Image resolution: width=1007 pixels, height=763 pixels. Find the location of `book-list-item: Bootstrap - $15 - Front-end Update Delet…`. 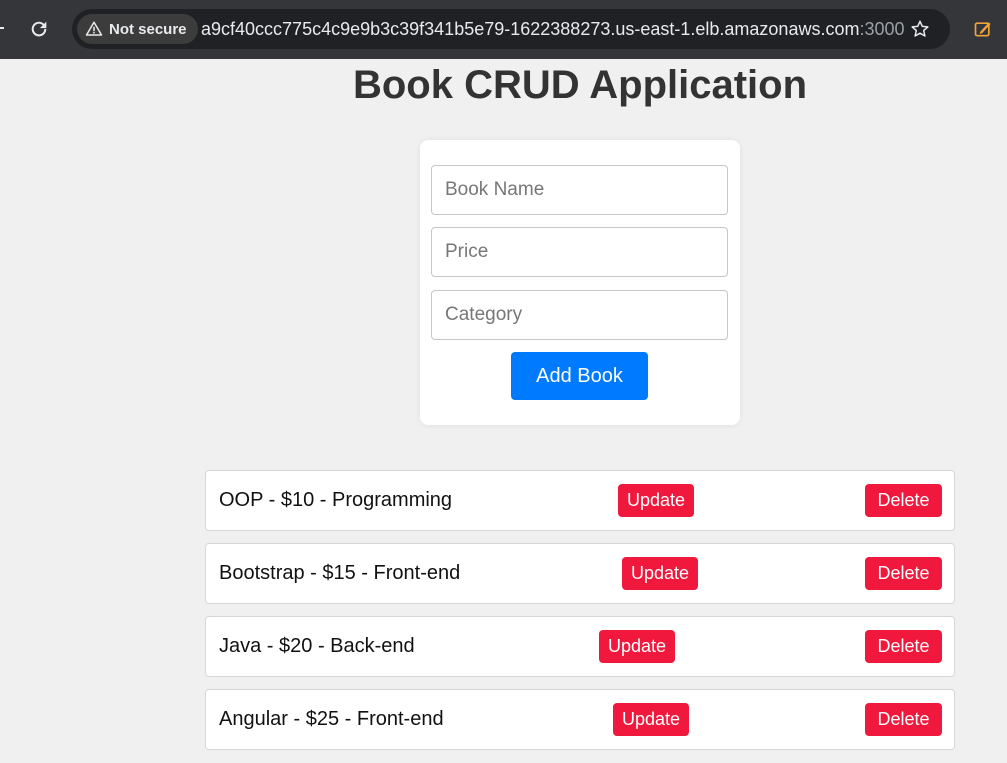

book-list-item: Bootstrap - $15 - Front-end Update Delet… is located at coordinates (580, 573).